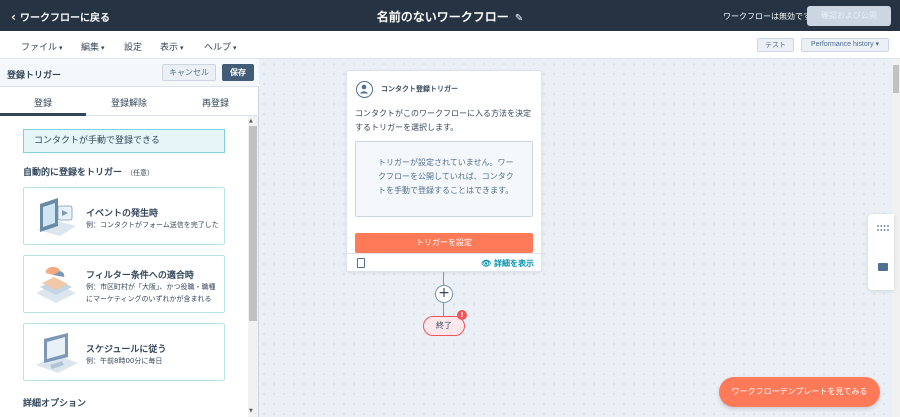 This screenshot has width=900, height=417. I want to click on menu-view: 表示 ▾, so click(172, 46).